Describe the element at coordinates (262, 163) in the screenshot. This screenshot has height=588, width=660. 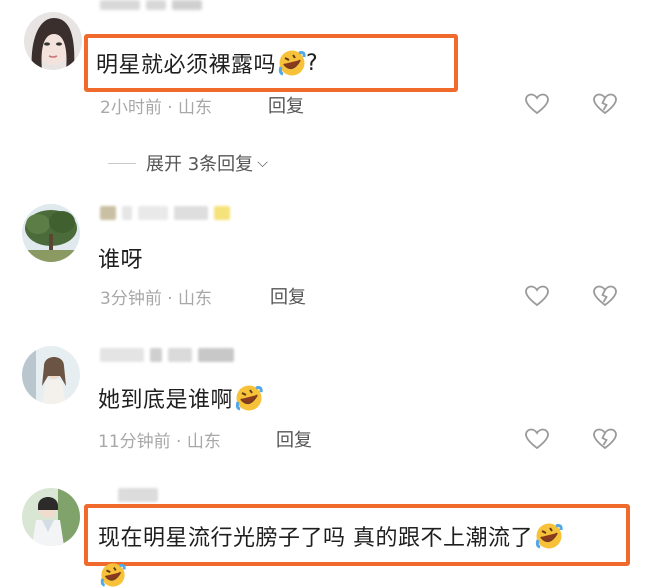
I see `chevron-down-icon: ⌵` at that location.